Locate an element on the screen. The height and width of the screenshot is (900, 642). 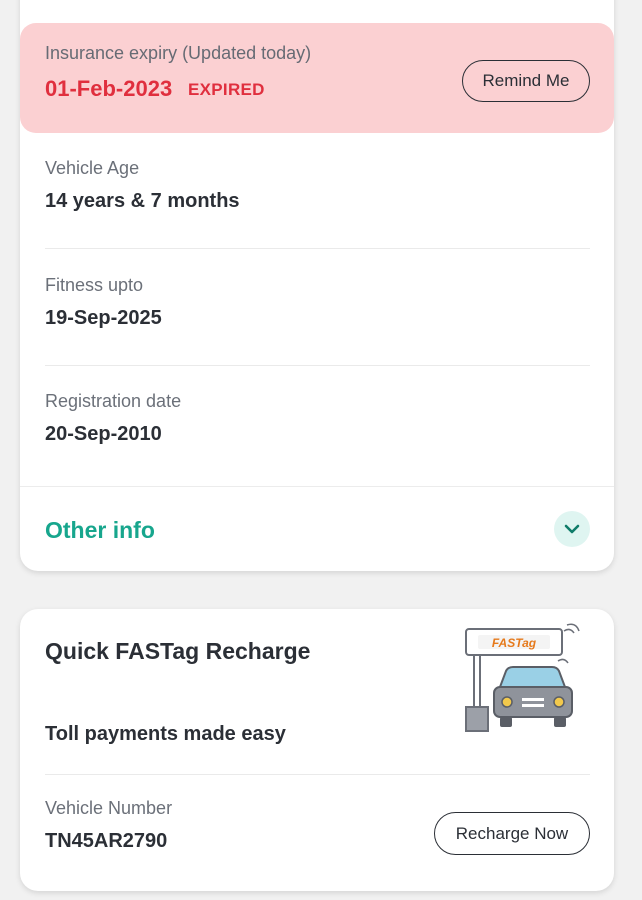
other-info-expand-button is located at coordinates (572, 529).